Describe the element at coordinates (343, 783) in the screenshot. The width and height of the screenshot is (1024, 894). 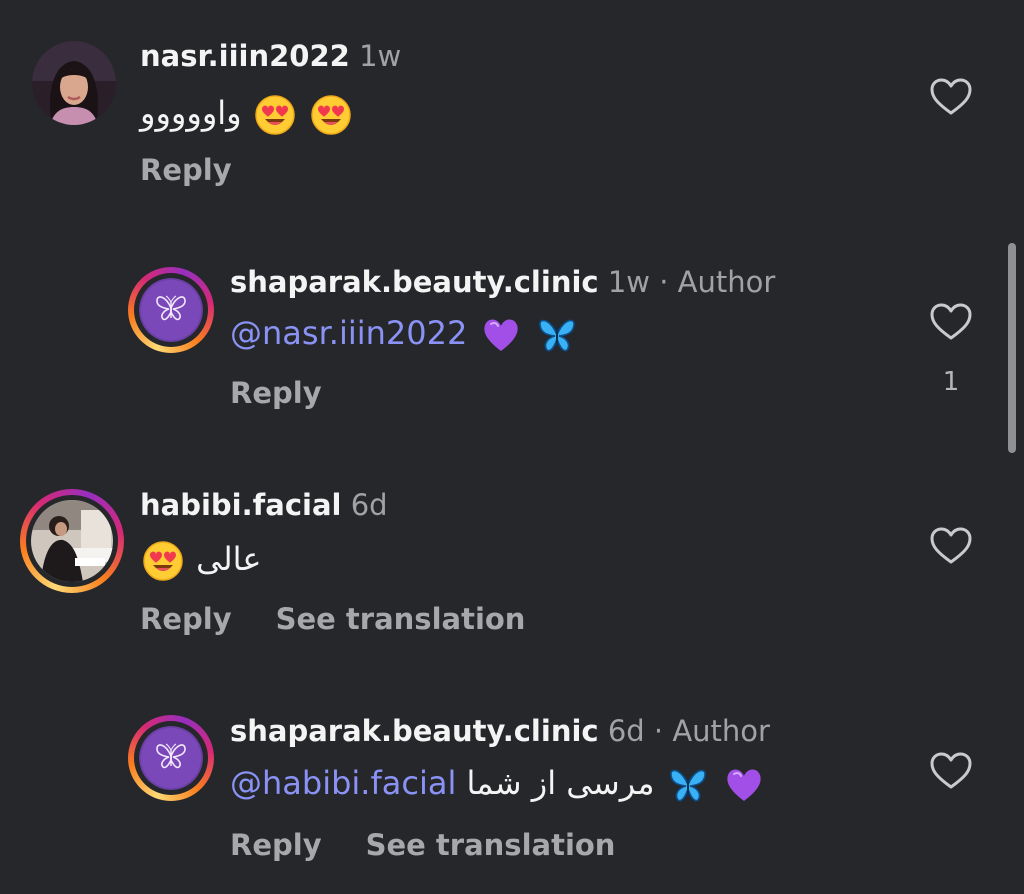
I see `mention-link: @habibi.facial` at that location.